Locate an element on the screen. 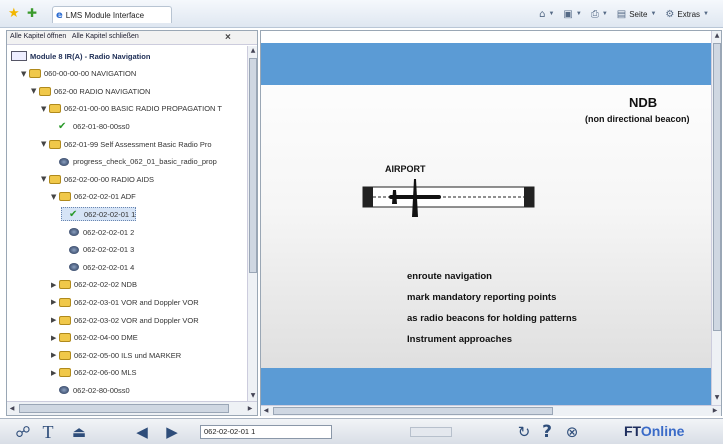 The height and width of the screenshot is (444, 723). content-vertical-scrollbar: ▲ ▼ is located at coordinates (716, 218).